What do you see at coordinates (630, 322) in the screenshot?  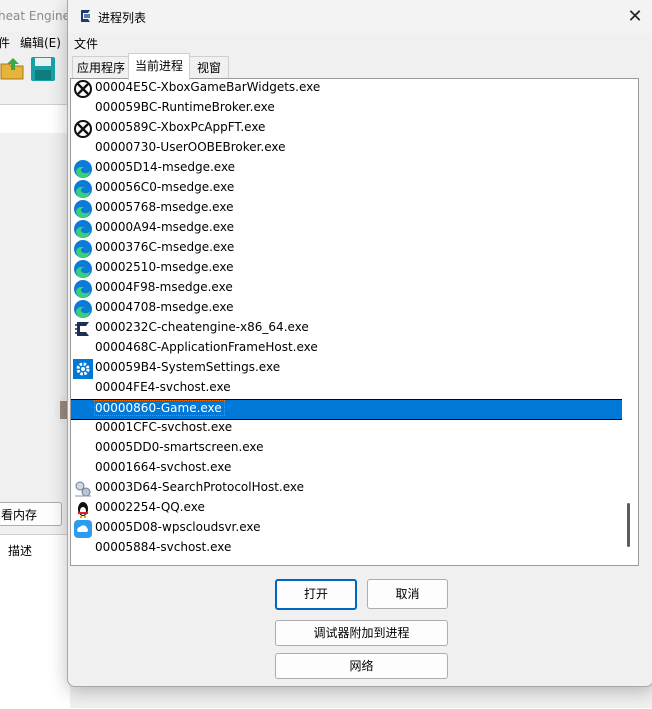 I see `vertical-scrollbar` at bounding box center [630, 322].